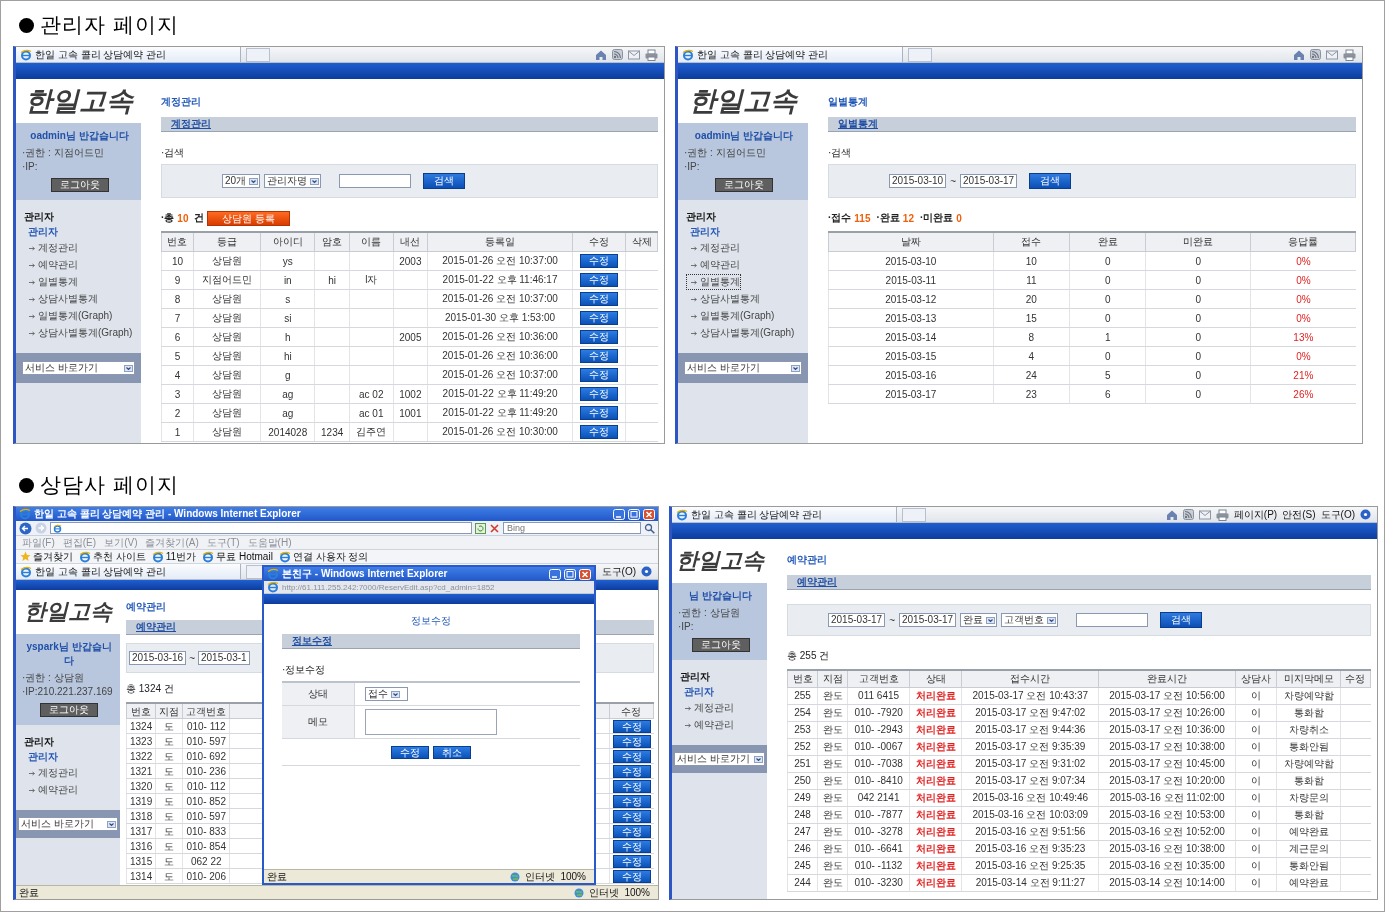  What do you see at coordinates (480, 528) in the screenshot?
I see `refresh-icon` at bounding box center [480, 528].